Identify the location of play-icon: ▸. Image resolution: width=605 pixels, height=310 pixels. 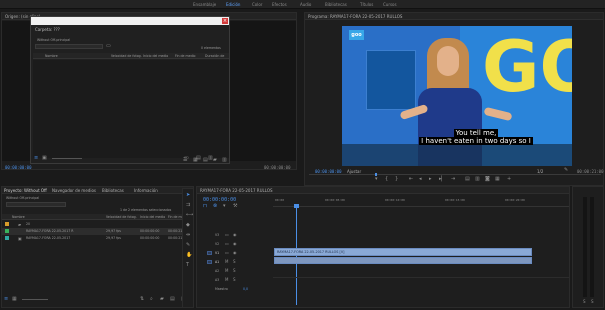
(430, 179).